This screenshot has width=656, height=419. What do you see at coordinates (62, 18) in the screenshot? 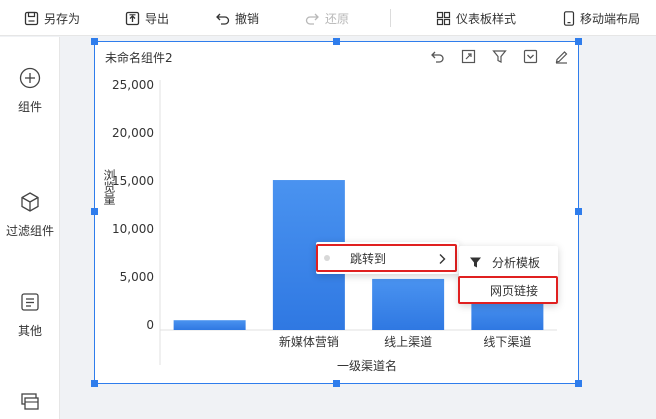
I see `save-as-label: 另存为` at bounding box center [62, 18].